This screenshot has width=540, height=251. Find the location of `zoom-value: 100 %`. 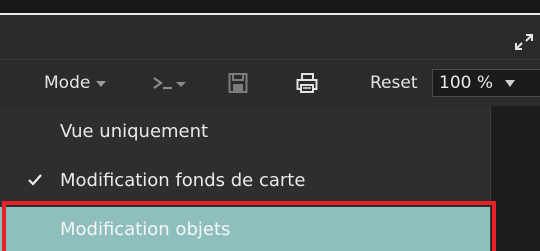

zoom-value: 100 % is located at coordinates (466, 83).